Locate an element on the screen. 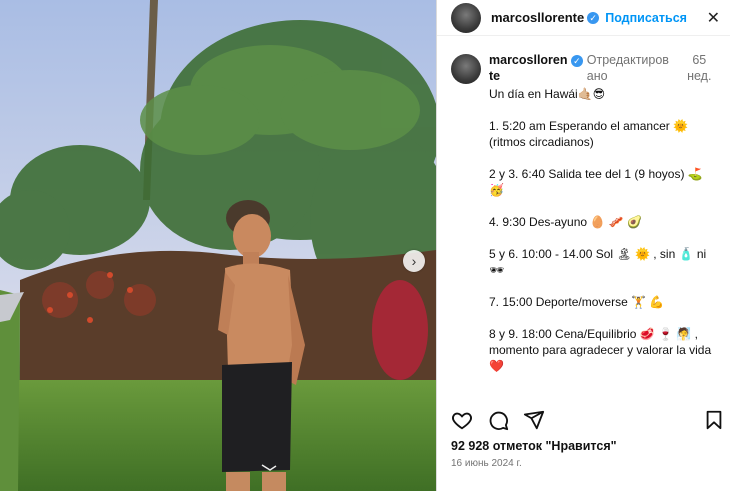 This screenshot has height=491, width=730. caption-line: 7. 15:00 Deporte/moverse 🏋️ 💪 is located at coordinates (577, 302).